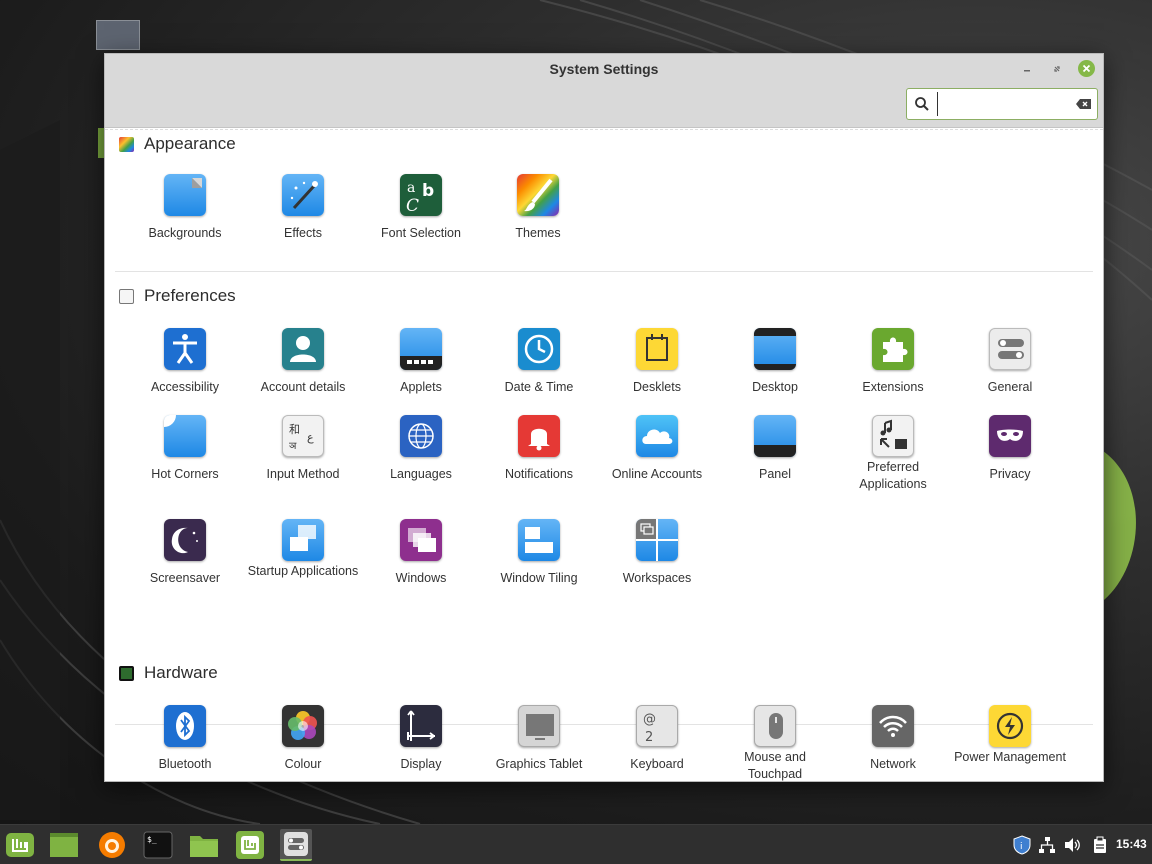  Describe the element at coordinates (1010, 349) in the screenshot. I see `toggle-icon` at that location.